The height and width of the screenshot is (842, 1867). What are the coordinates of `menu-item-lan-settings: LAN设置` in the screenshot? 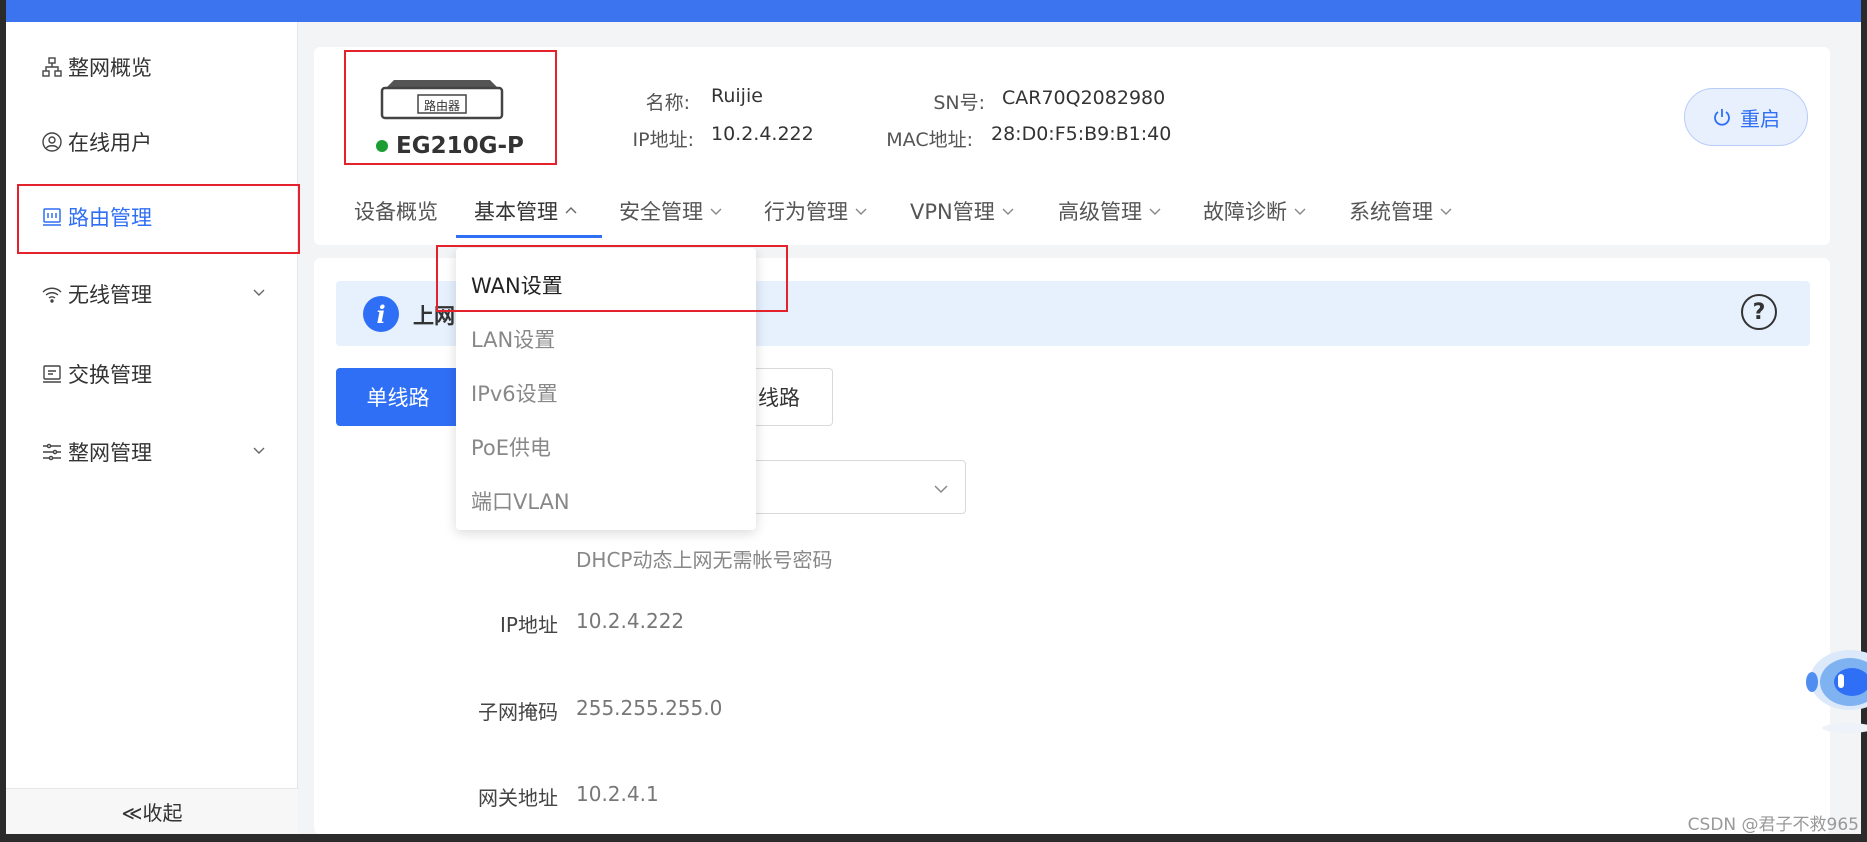 It's located at (513, 339).